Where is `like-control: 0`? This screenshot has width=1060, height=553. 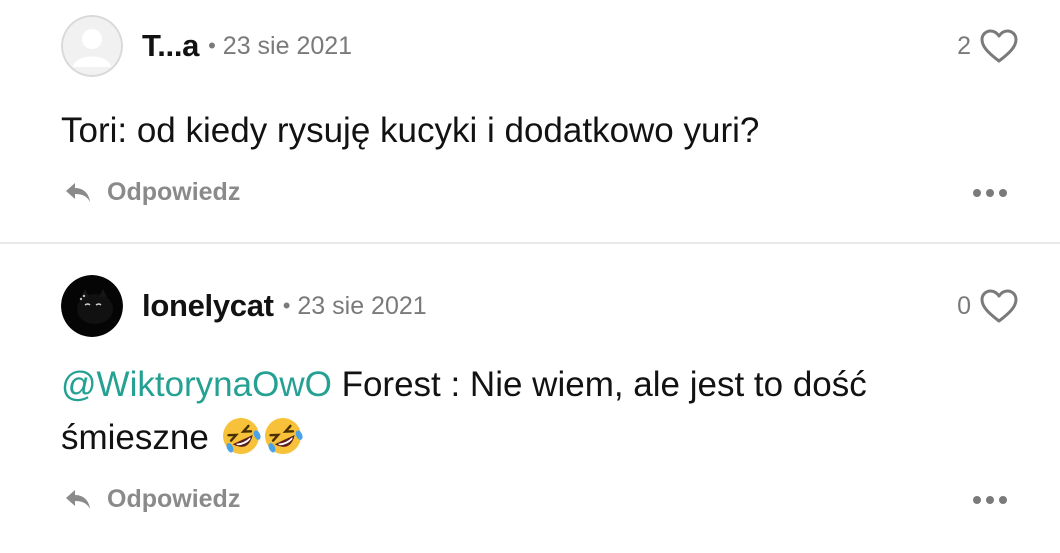 like-control: 0 is located at coordinates (988, 306).